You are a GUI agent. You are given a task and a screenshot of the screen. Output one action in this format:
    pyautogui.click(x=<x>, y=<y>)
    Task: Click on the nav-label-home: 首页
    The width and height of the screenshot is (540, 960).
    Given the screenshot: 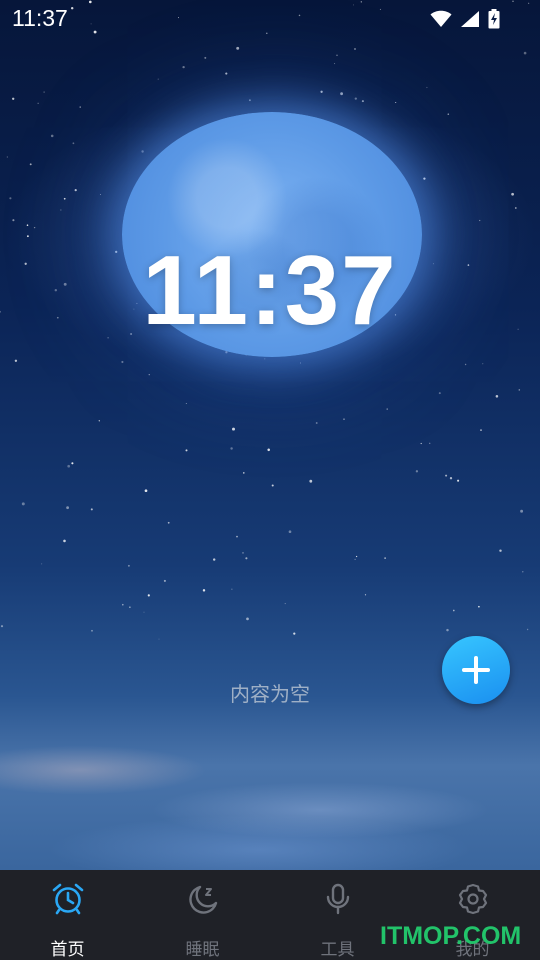 What is the action you would take?
    pyautogui.click(x=67, y=950)
    